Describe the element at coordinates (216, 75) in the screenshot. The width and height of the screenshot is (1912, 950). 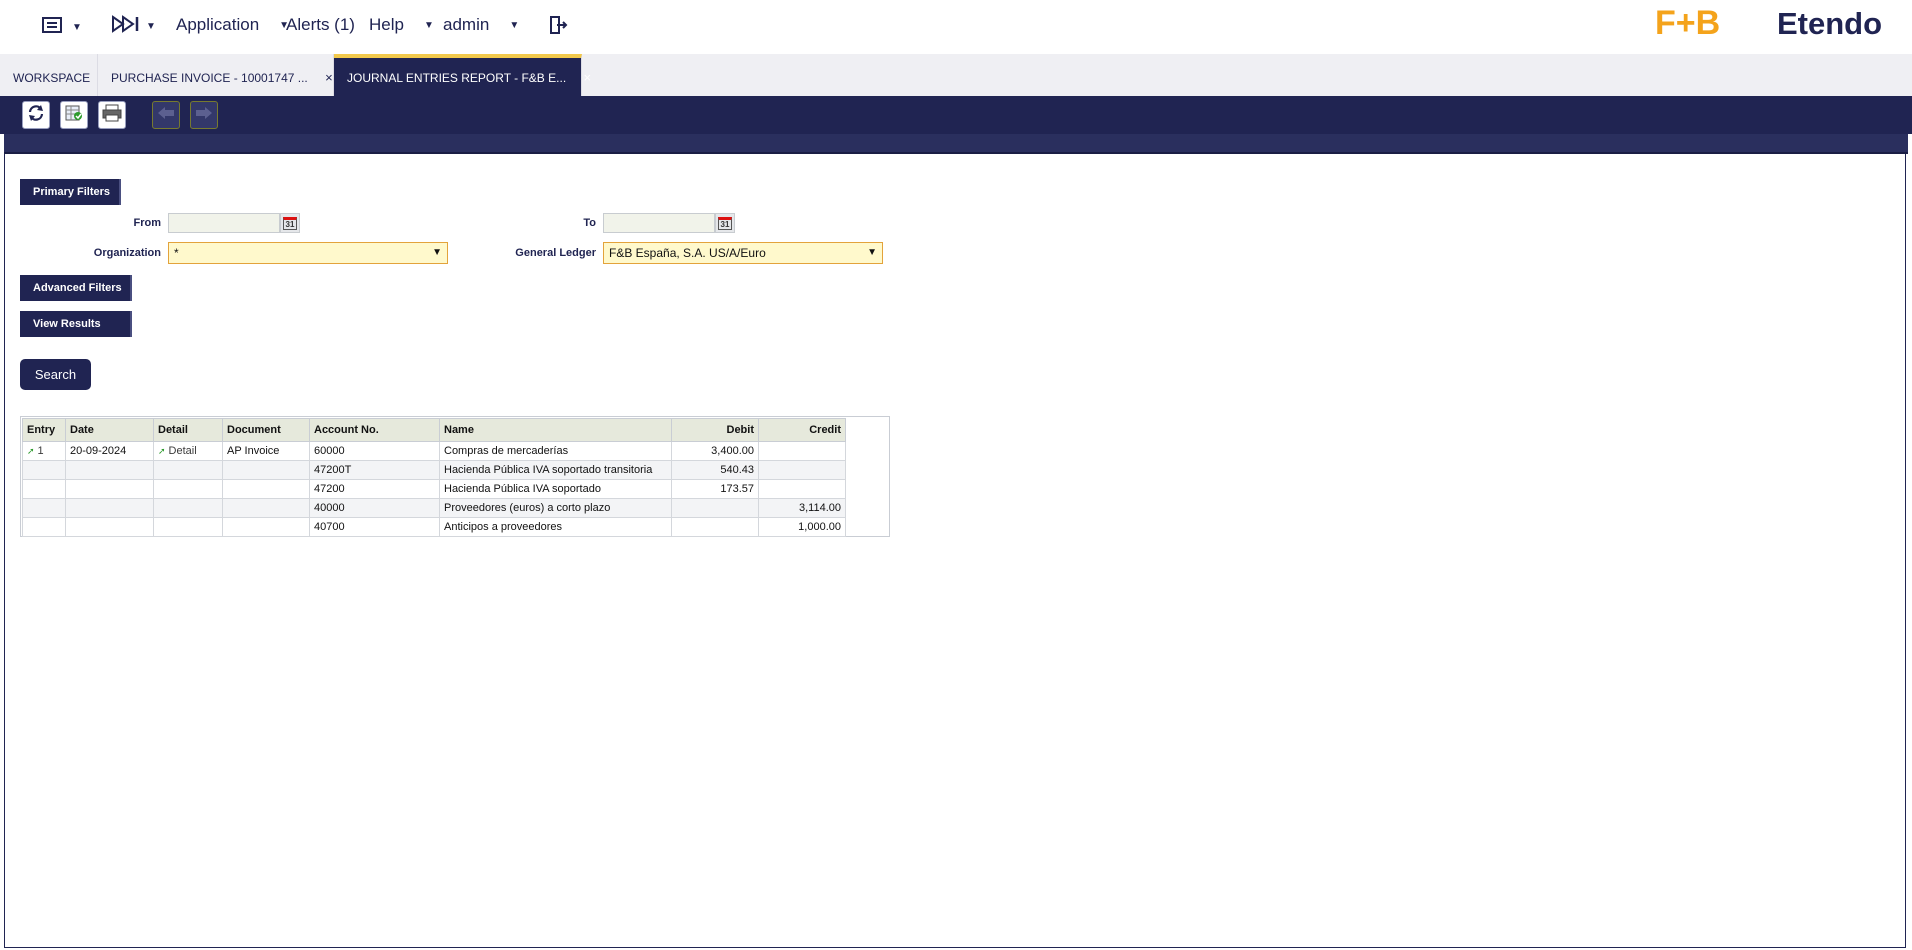
I see `tab-purchase-invoice: PURCHASE INVOICE - 10001747 ... ×` at that location.